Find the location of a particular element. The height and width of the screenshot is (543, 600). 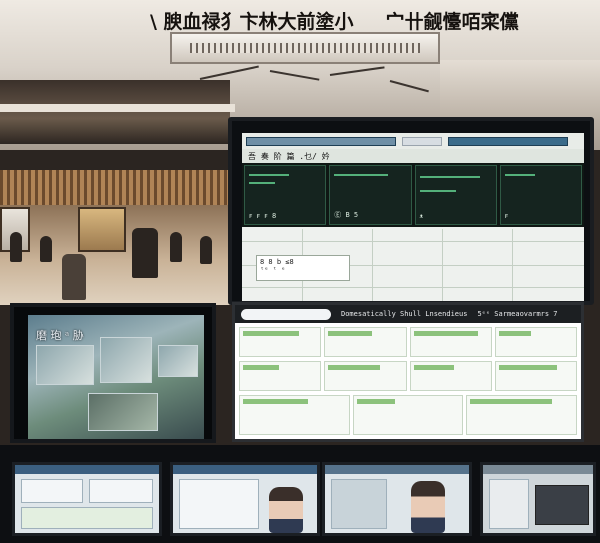

dark-tile-label: ᴥ is located at coordinates (421, 216).